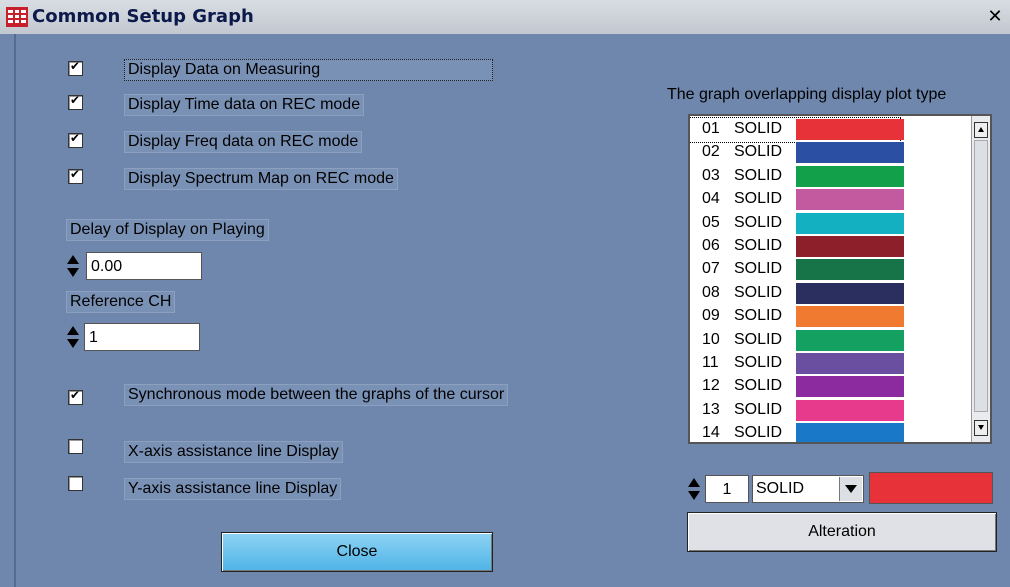  I want to click on delay-spinner, so click(74, 266).